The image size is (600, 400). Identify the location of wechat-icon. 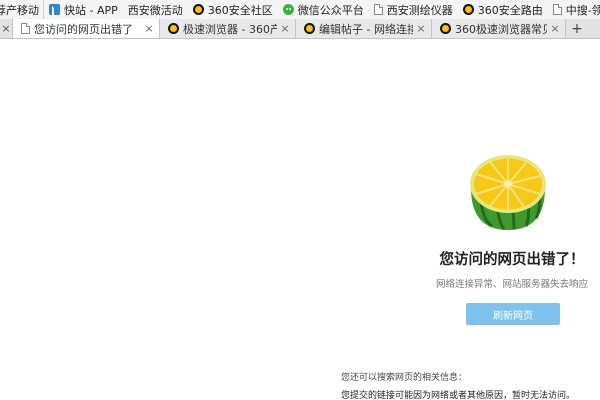
(288, 9).